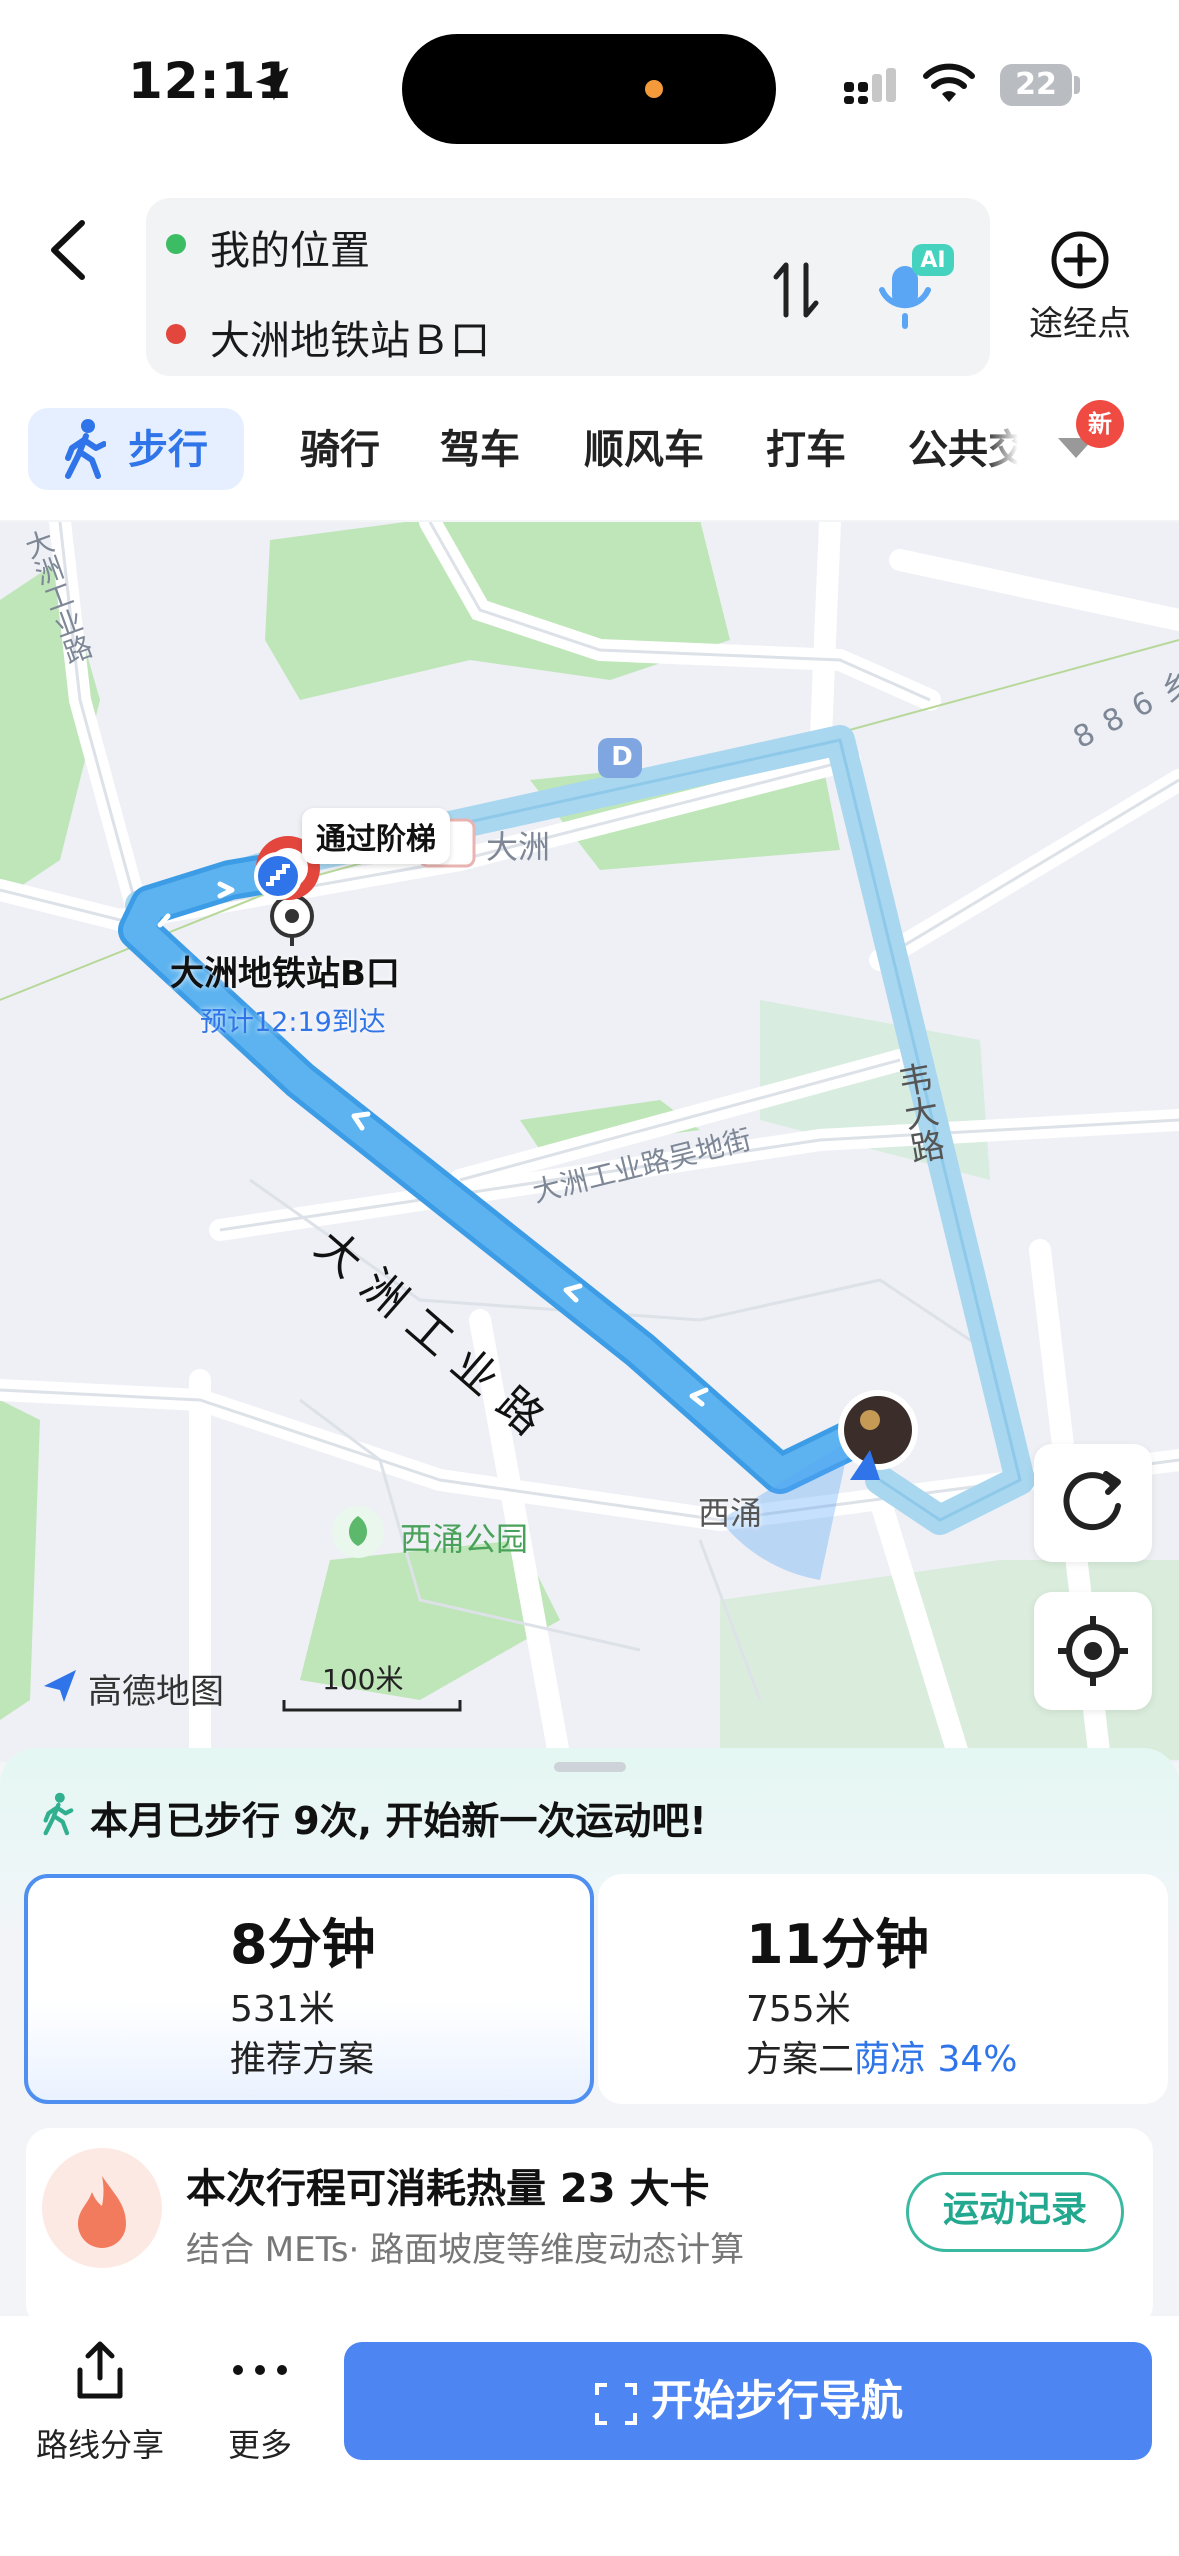 The height and width of the screenshot is (2556, 1179). I want to click on battery-indicator: 22, so click(1036, 85).